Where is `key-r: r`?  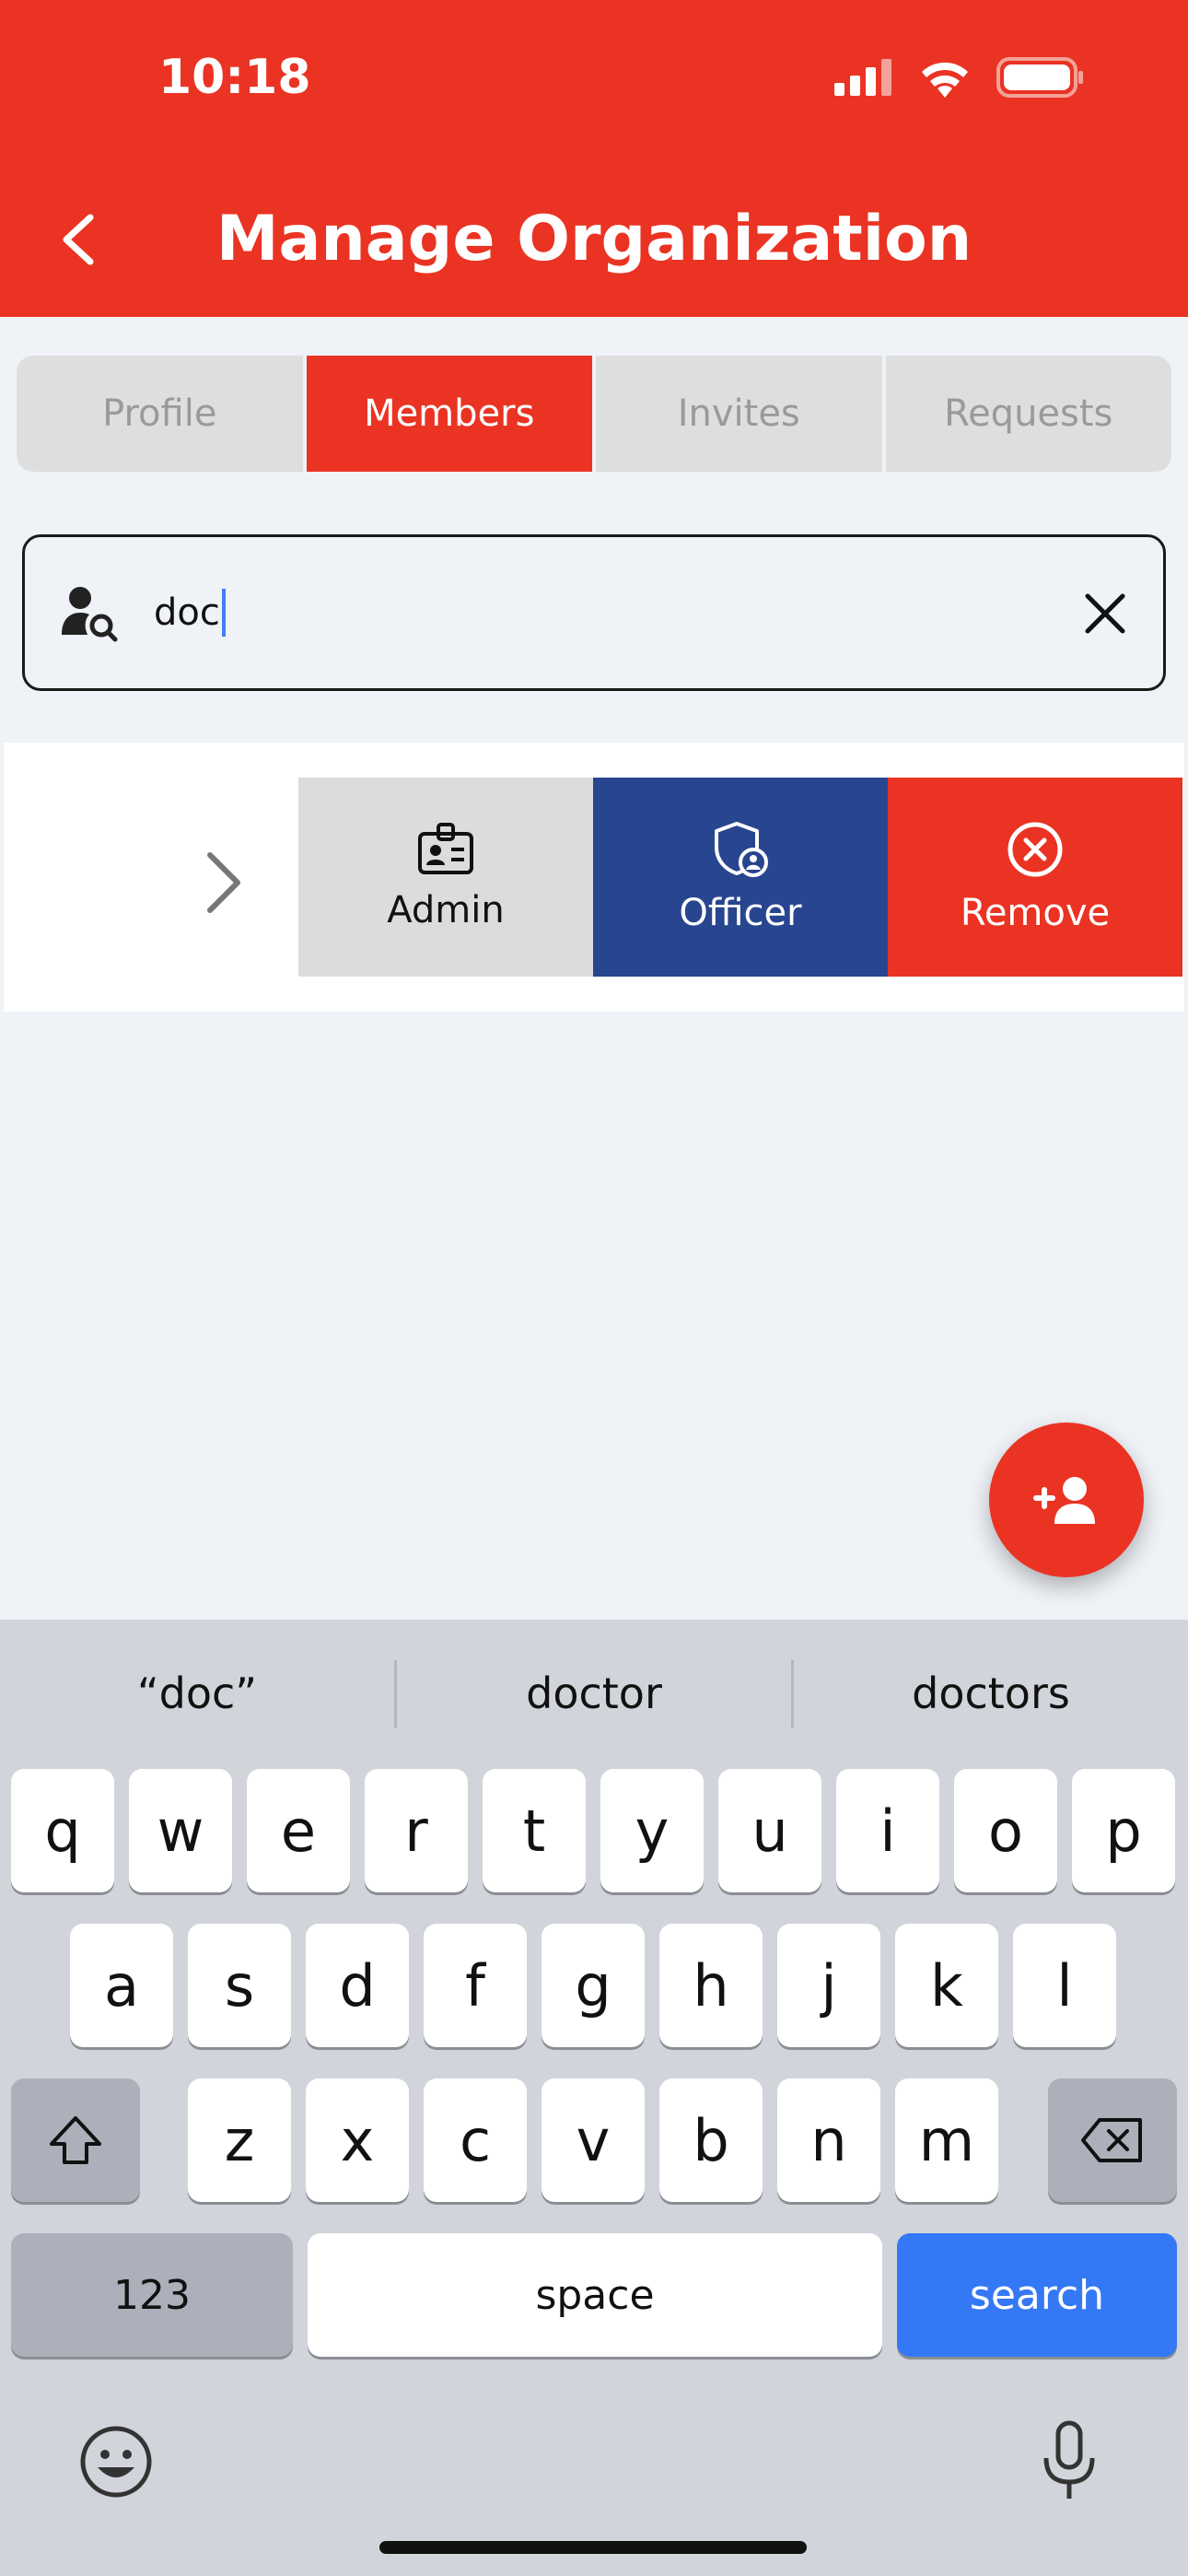
key-r: r is located at coordinates (416, 1830).